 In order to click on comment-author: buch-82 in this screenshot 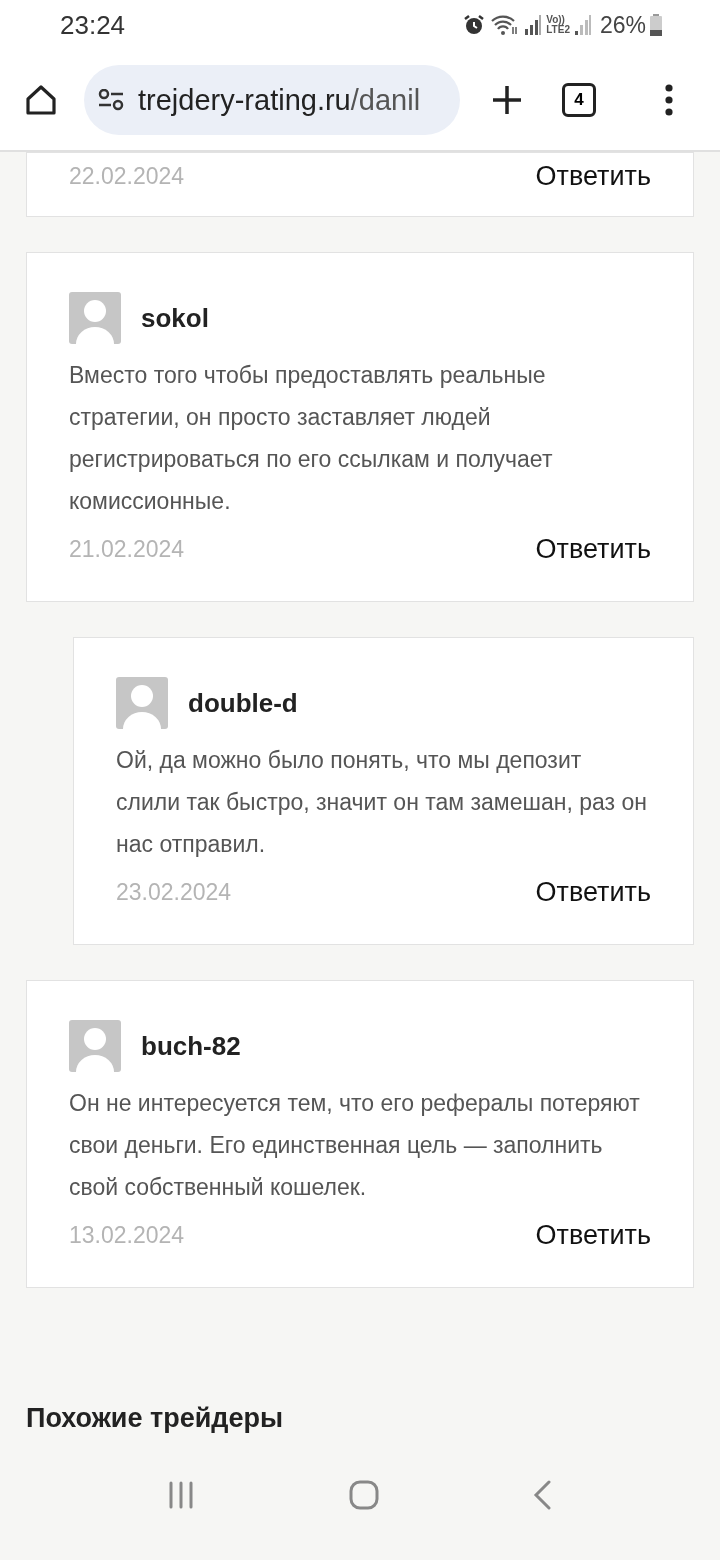, I will do `click(191, 1046)`.